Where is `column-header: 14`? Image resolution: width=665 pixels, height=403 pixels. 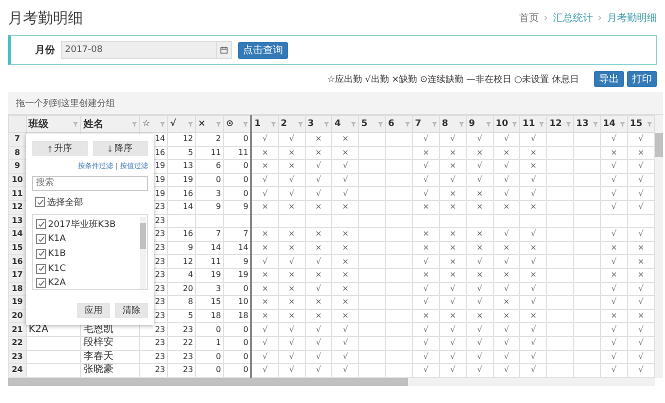
column-header: 14 is located at coordinates (614, 124).